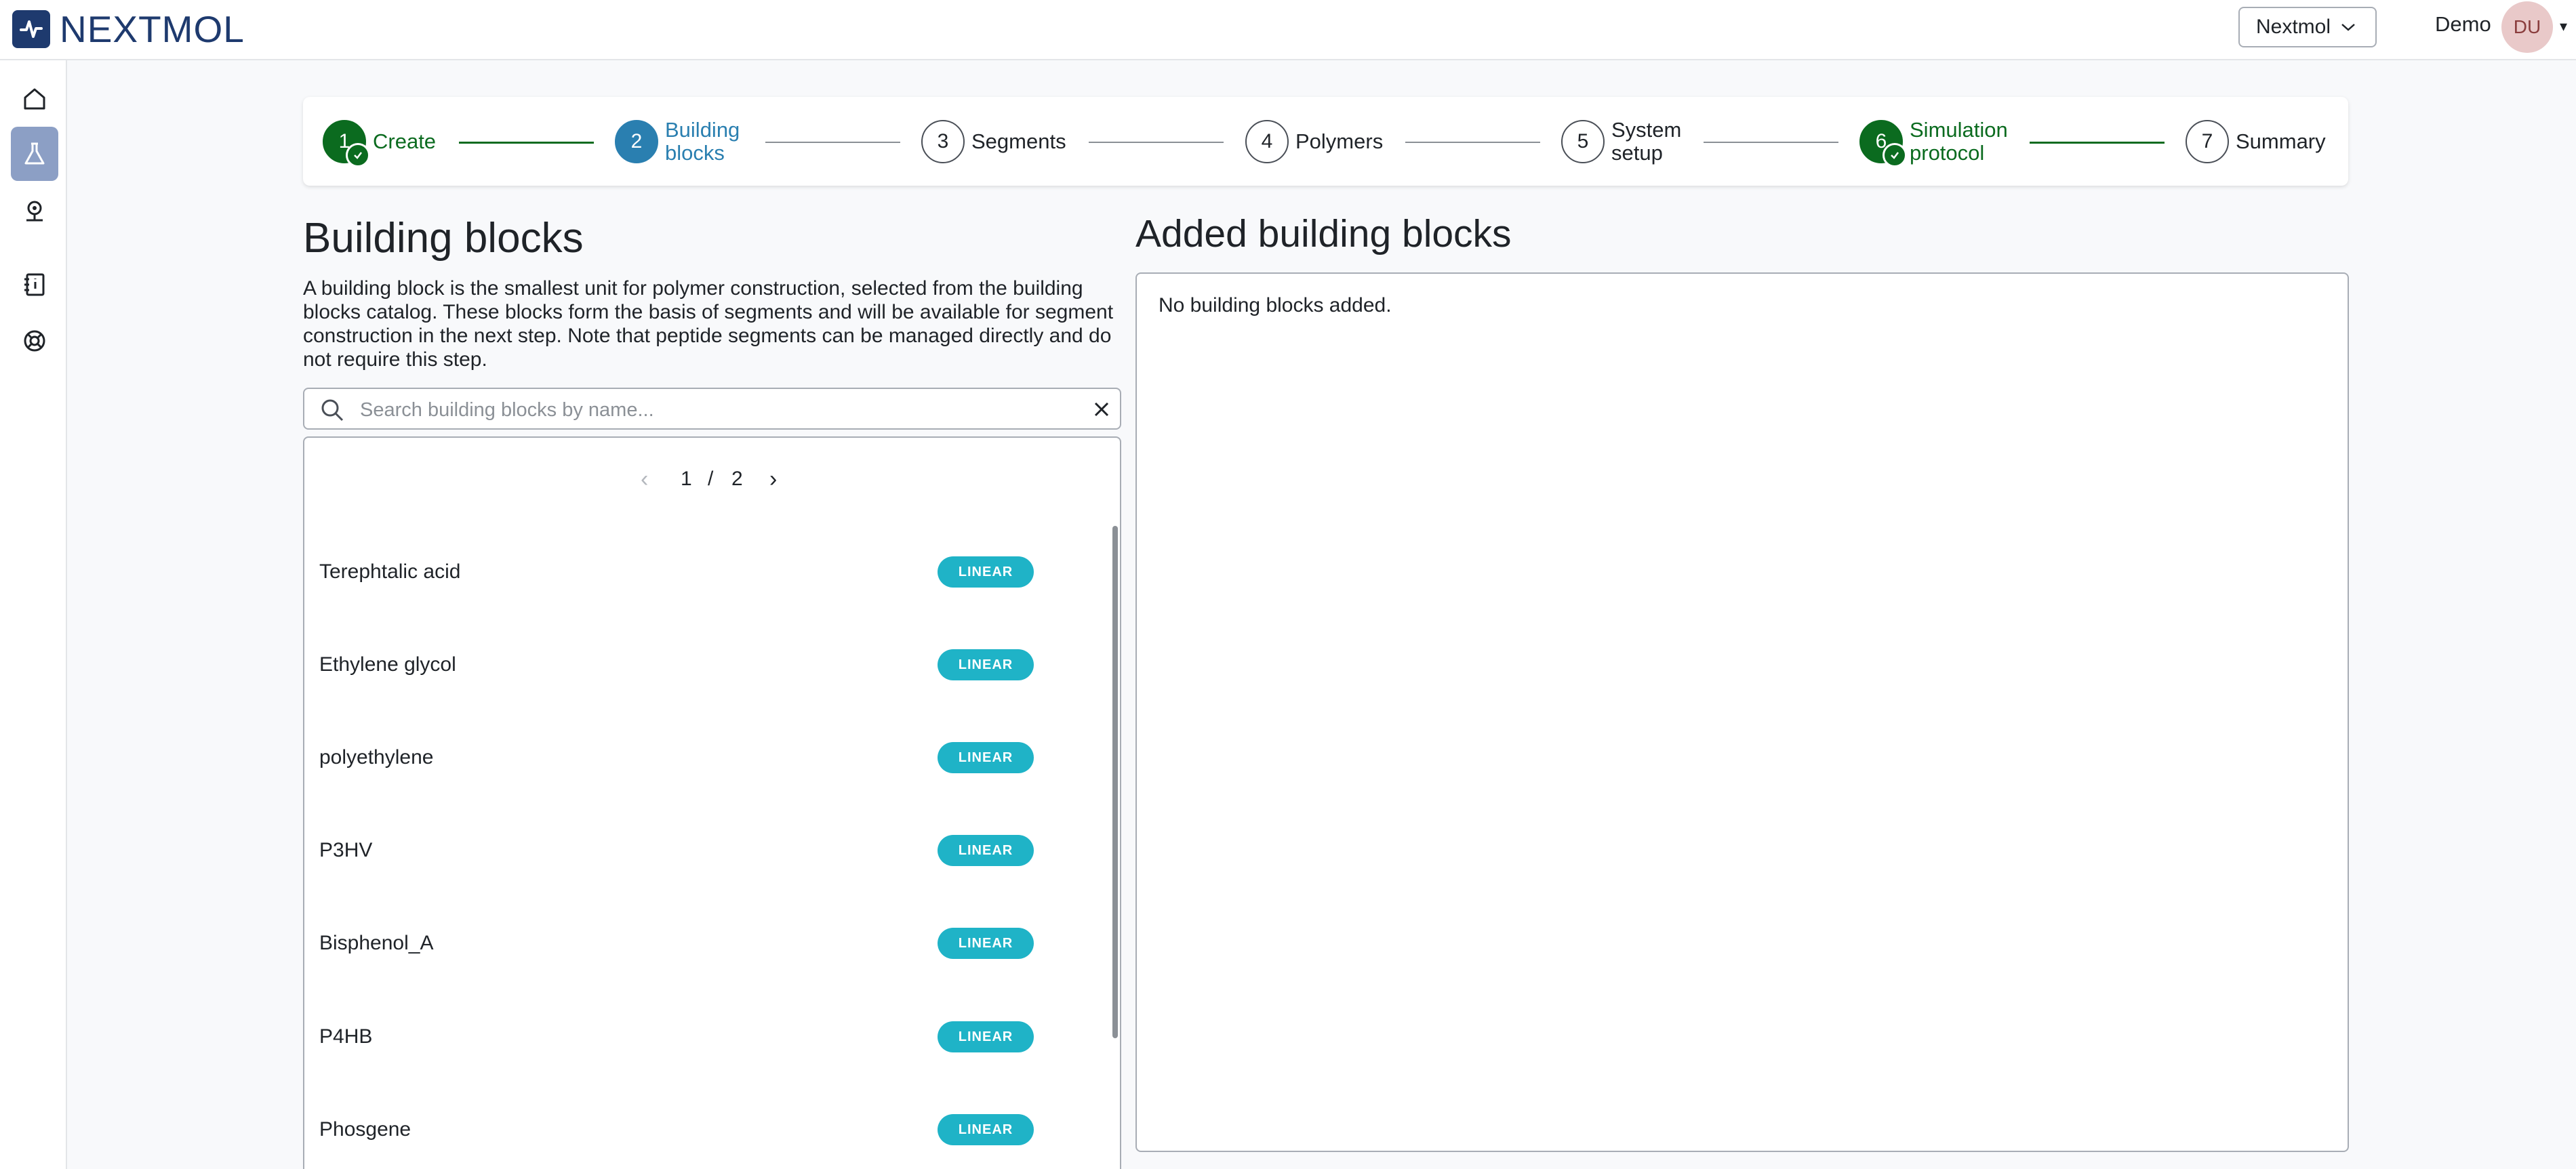 Image resolution: width=2576 pixels, height=1169 pixels. Describe the element at coordinates (702, 141) in the screenshot. I see `step-label: Building blocks` at that location.